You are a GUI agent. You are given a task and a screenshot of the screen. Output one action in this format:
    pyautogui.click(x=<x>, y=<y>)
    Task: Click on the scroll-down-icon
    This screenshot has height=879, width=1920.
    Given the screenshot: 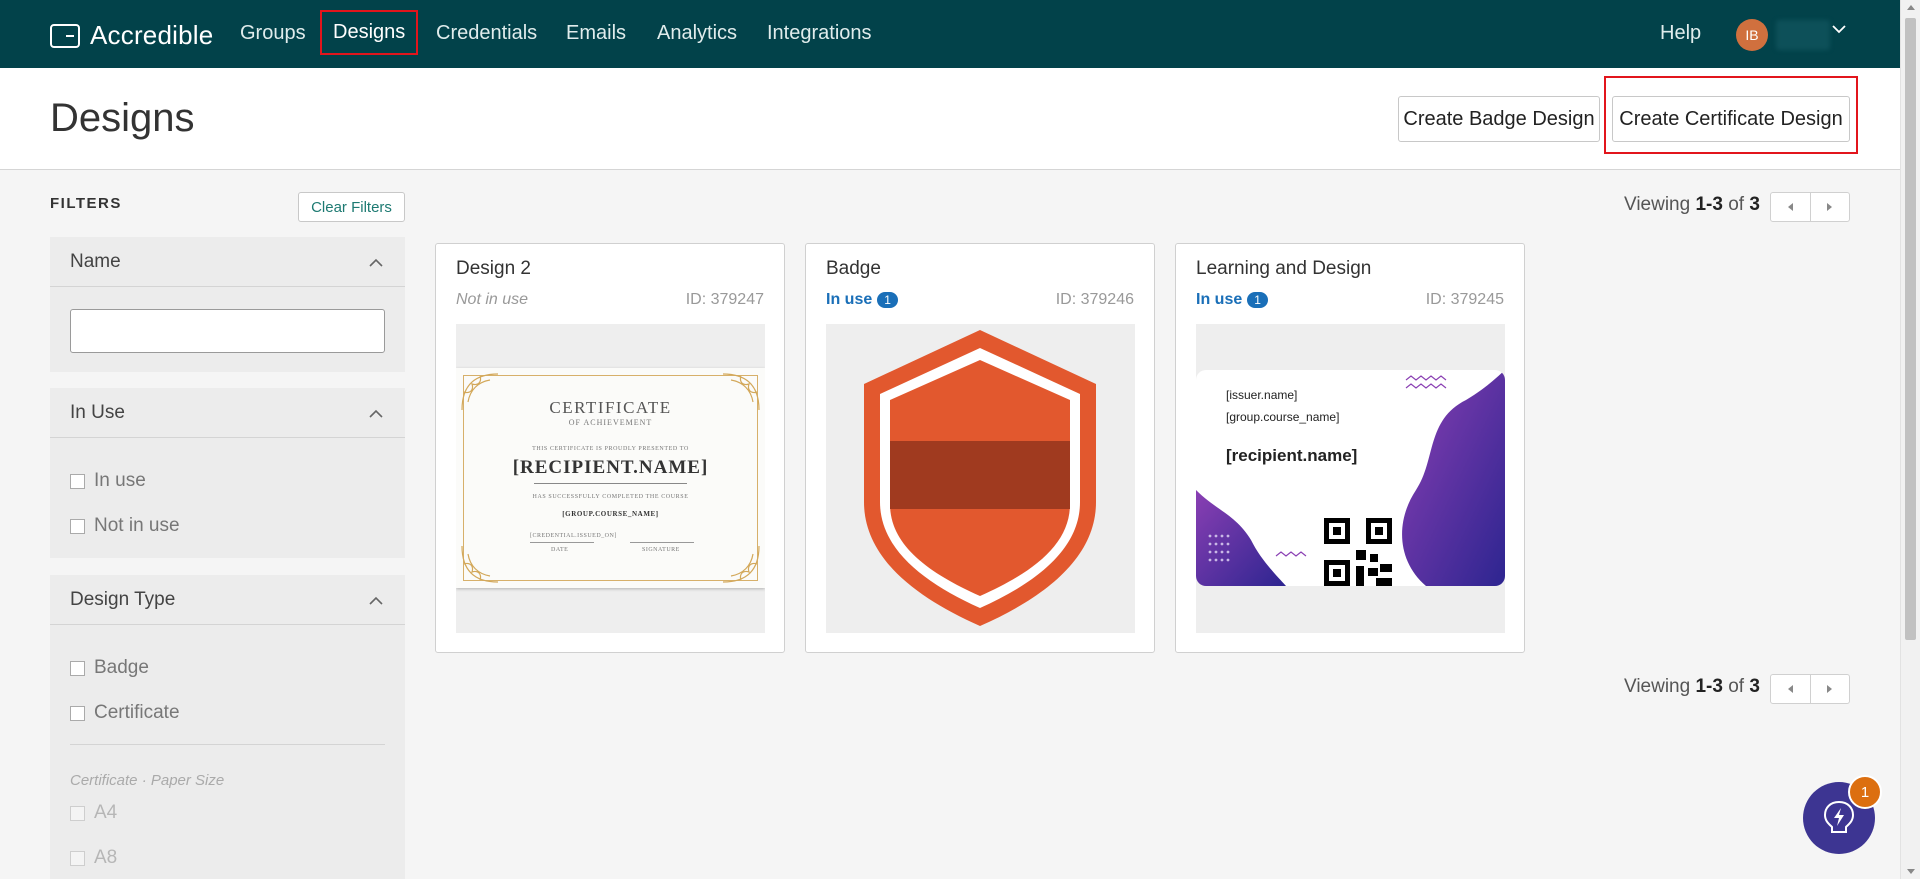 What is the action you would take?
    pyautogui.click(x=1911, y=871)
    